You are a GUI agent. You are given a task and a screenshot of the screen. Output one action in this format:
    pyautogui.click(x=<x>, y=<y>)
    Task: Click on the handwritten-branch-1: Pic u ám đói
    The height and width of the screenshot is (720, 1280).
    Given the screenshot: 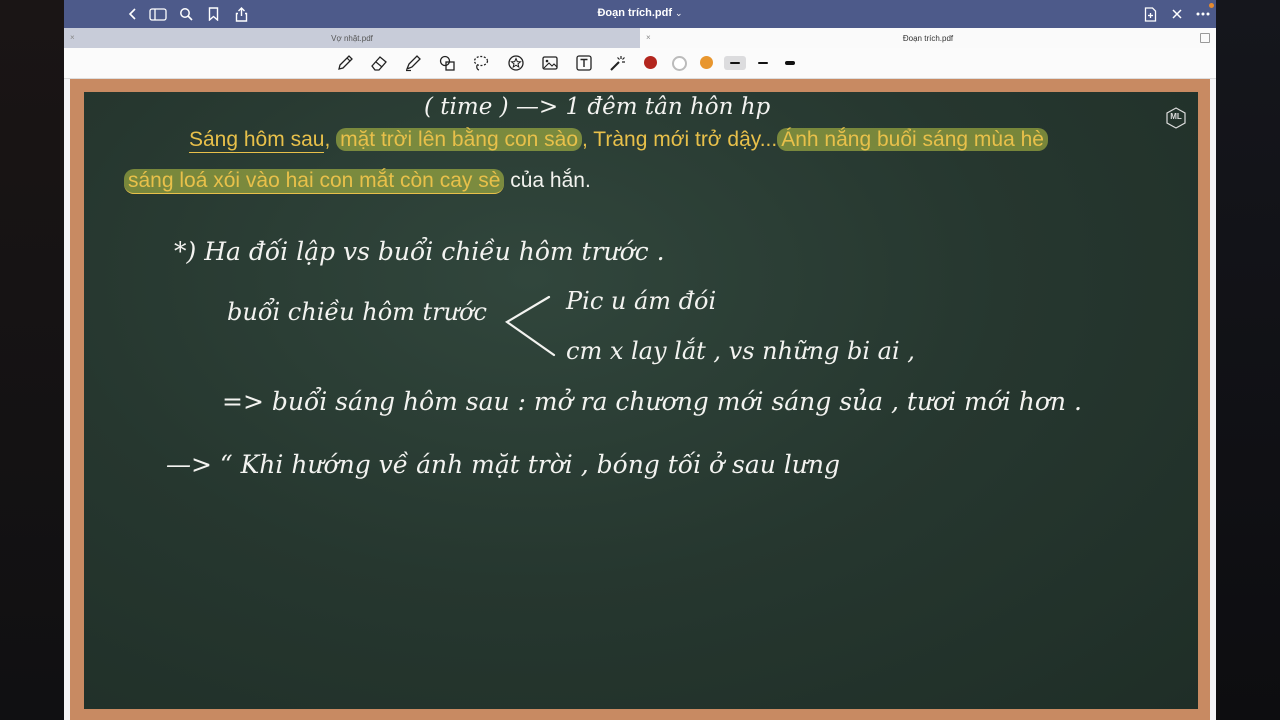 What is the action you would take?
    pyautogui.click(x=641, y=301)
    